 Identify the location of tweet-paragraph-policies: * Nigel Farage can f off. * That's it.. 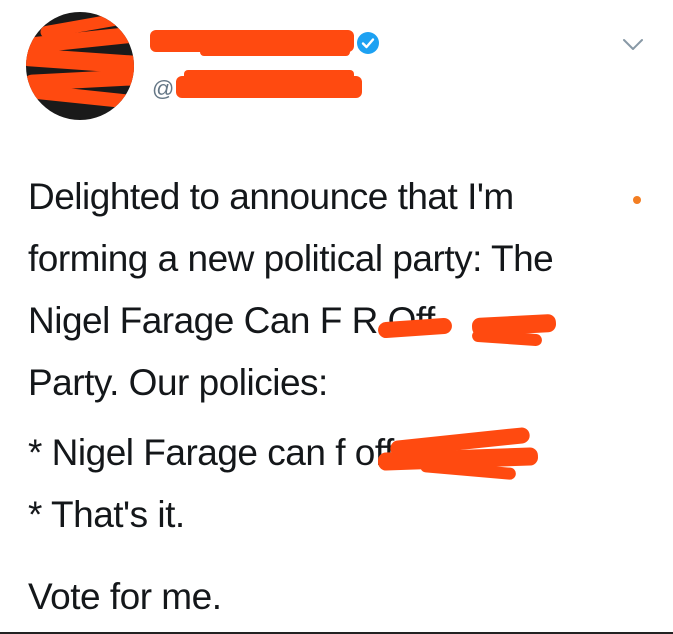
(216, 483).